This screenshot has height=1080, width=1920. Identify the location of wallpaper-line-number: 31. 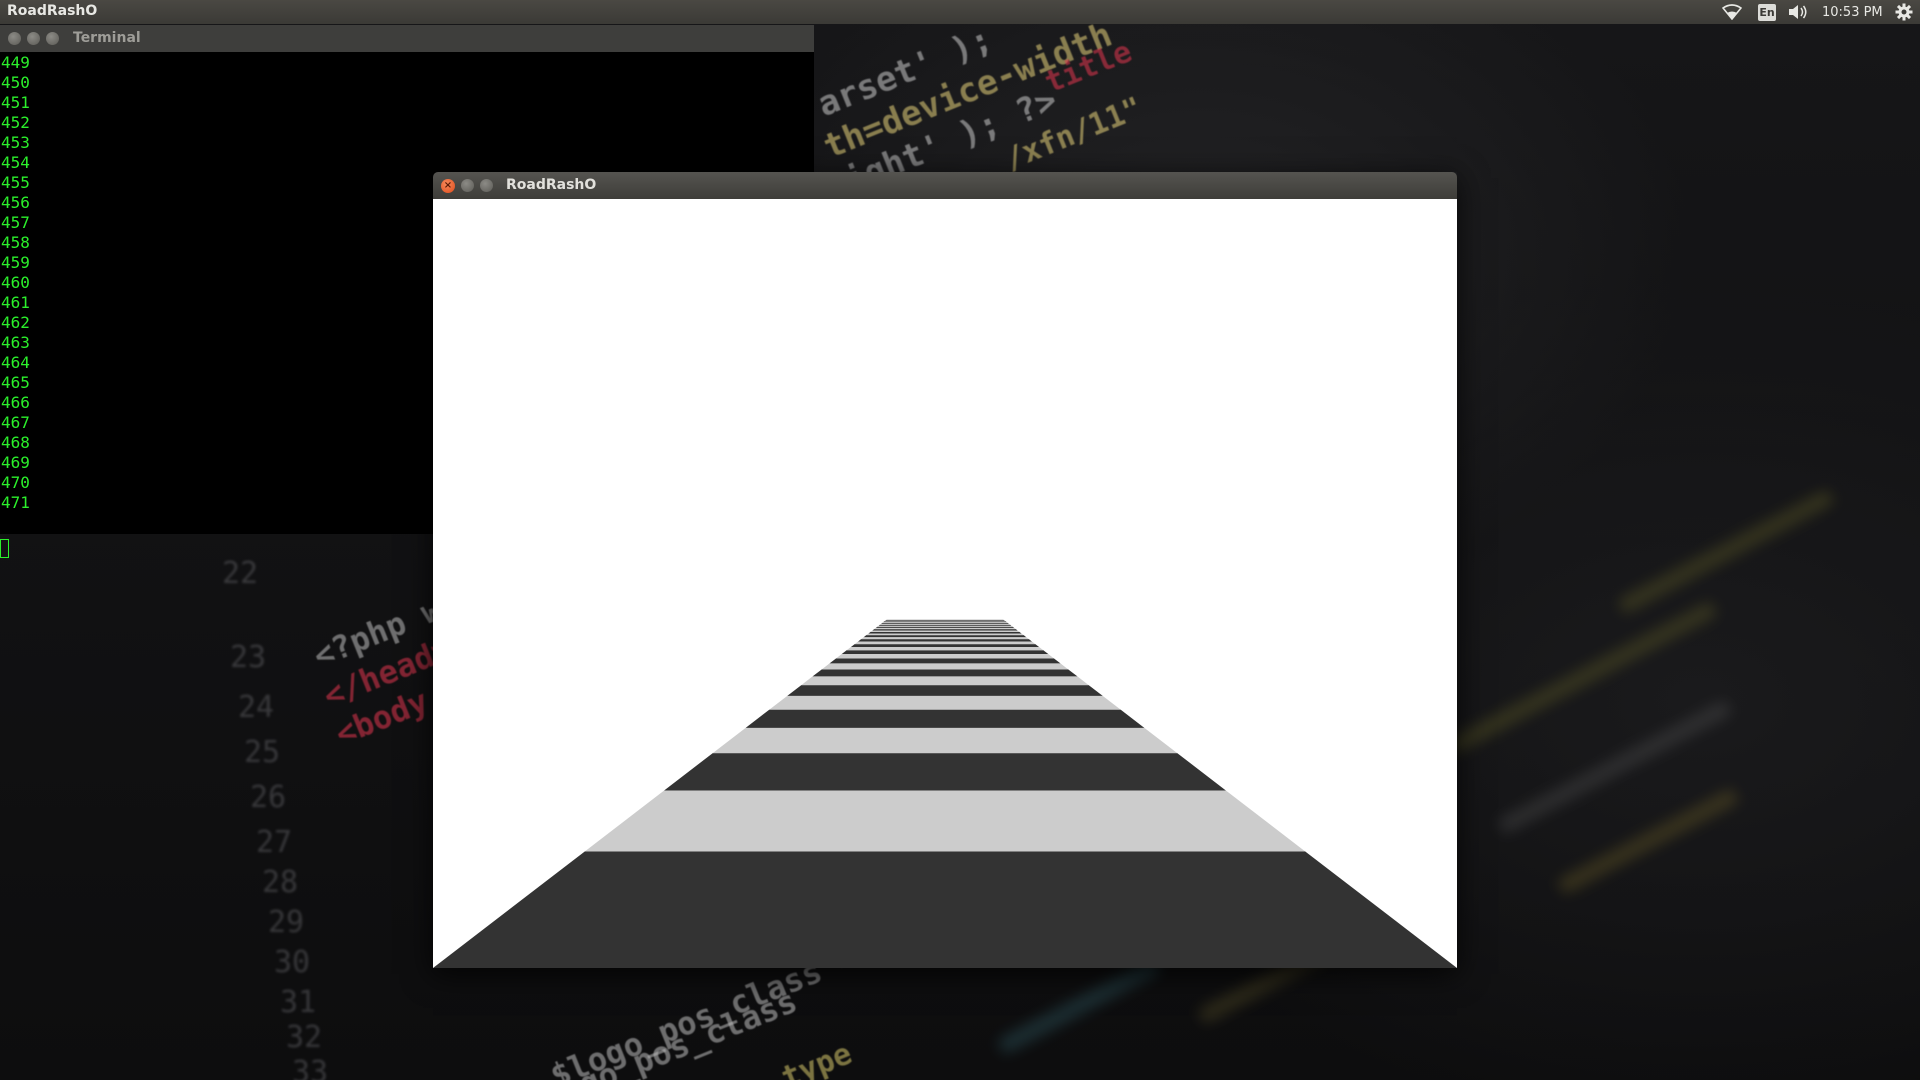
(298, 1002).